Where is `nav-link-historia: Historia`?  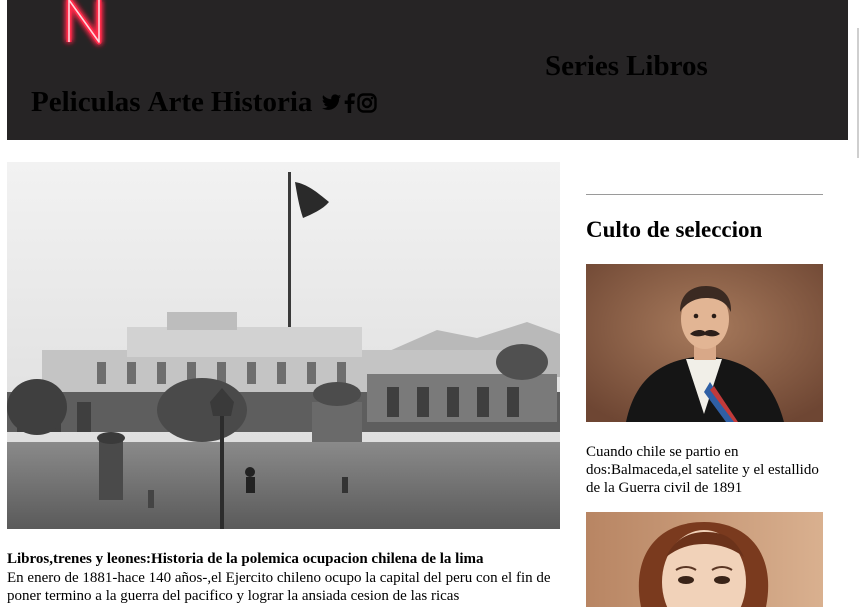
nav-link-historia: Historia is located at coordinates (262, 102).